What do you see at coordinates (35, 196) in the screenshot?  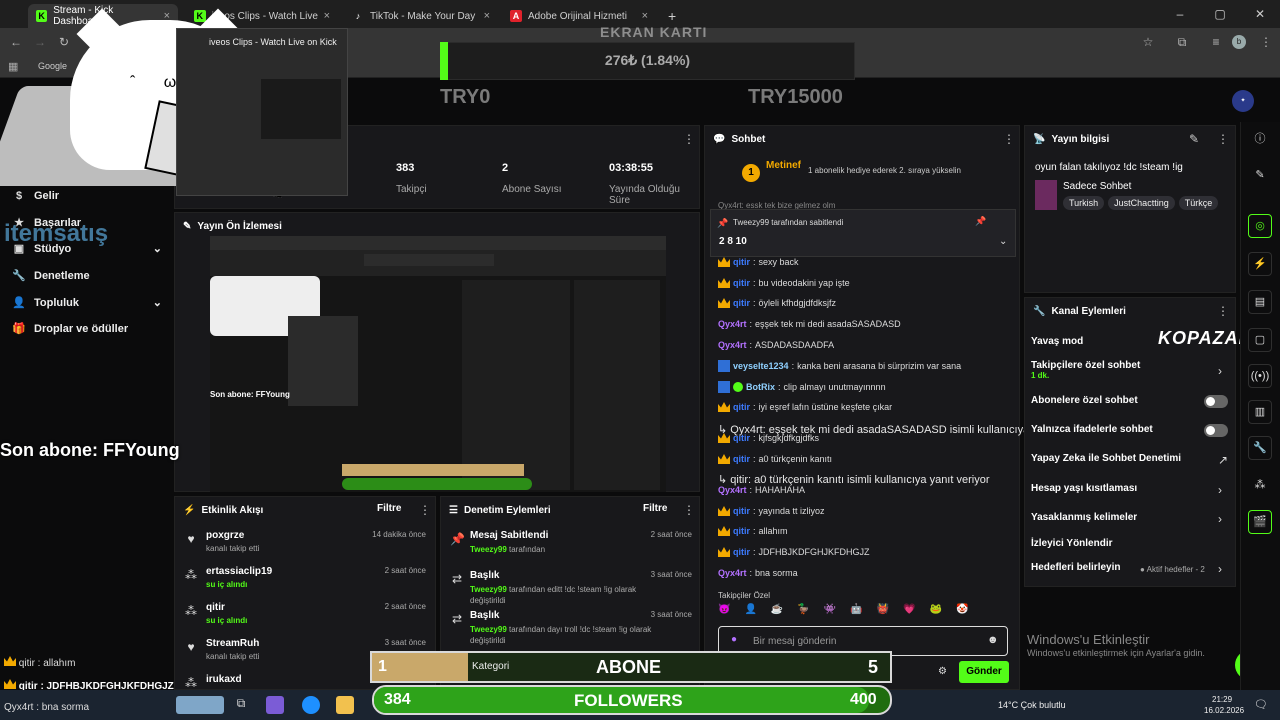 I see `sidebar-item-gelir: $ Gelir` at bounding box center [35, 196].